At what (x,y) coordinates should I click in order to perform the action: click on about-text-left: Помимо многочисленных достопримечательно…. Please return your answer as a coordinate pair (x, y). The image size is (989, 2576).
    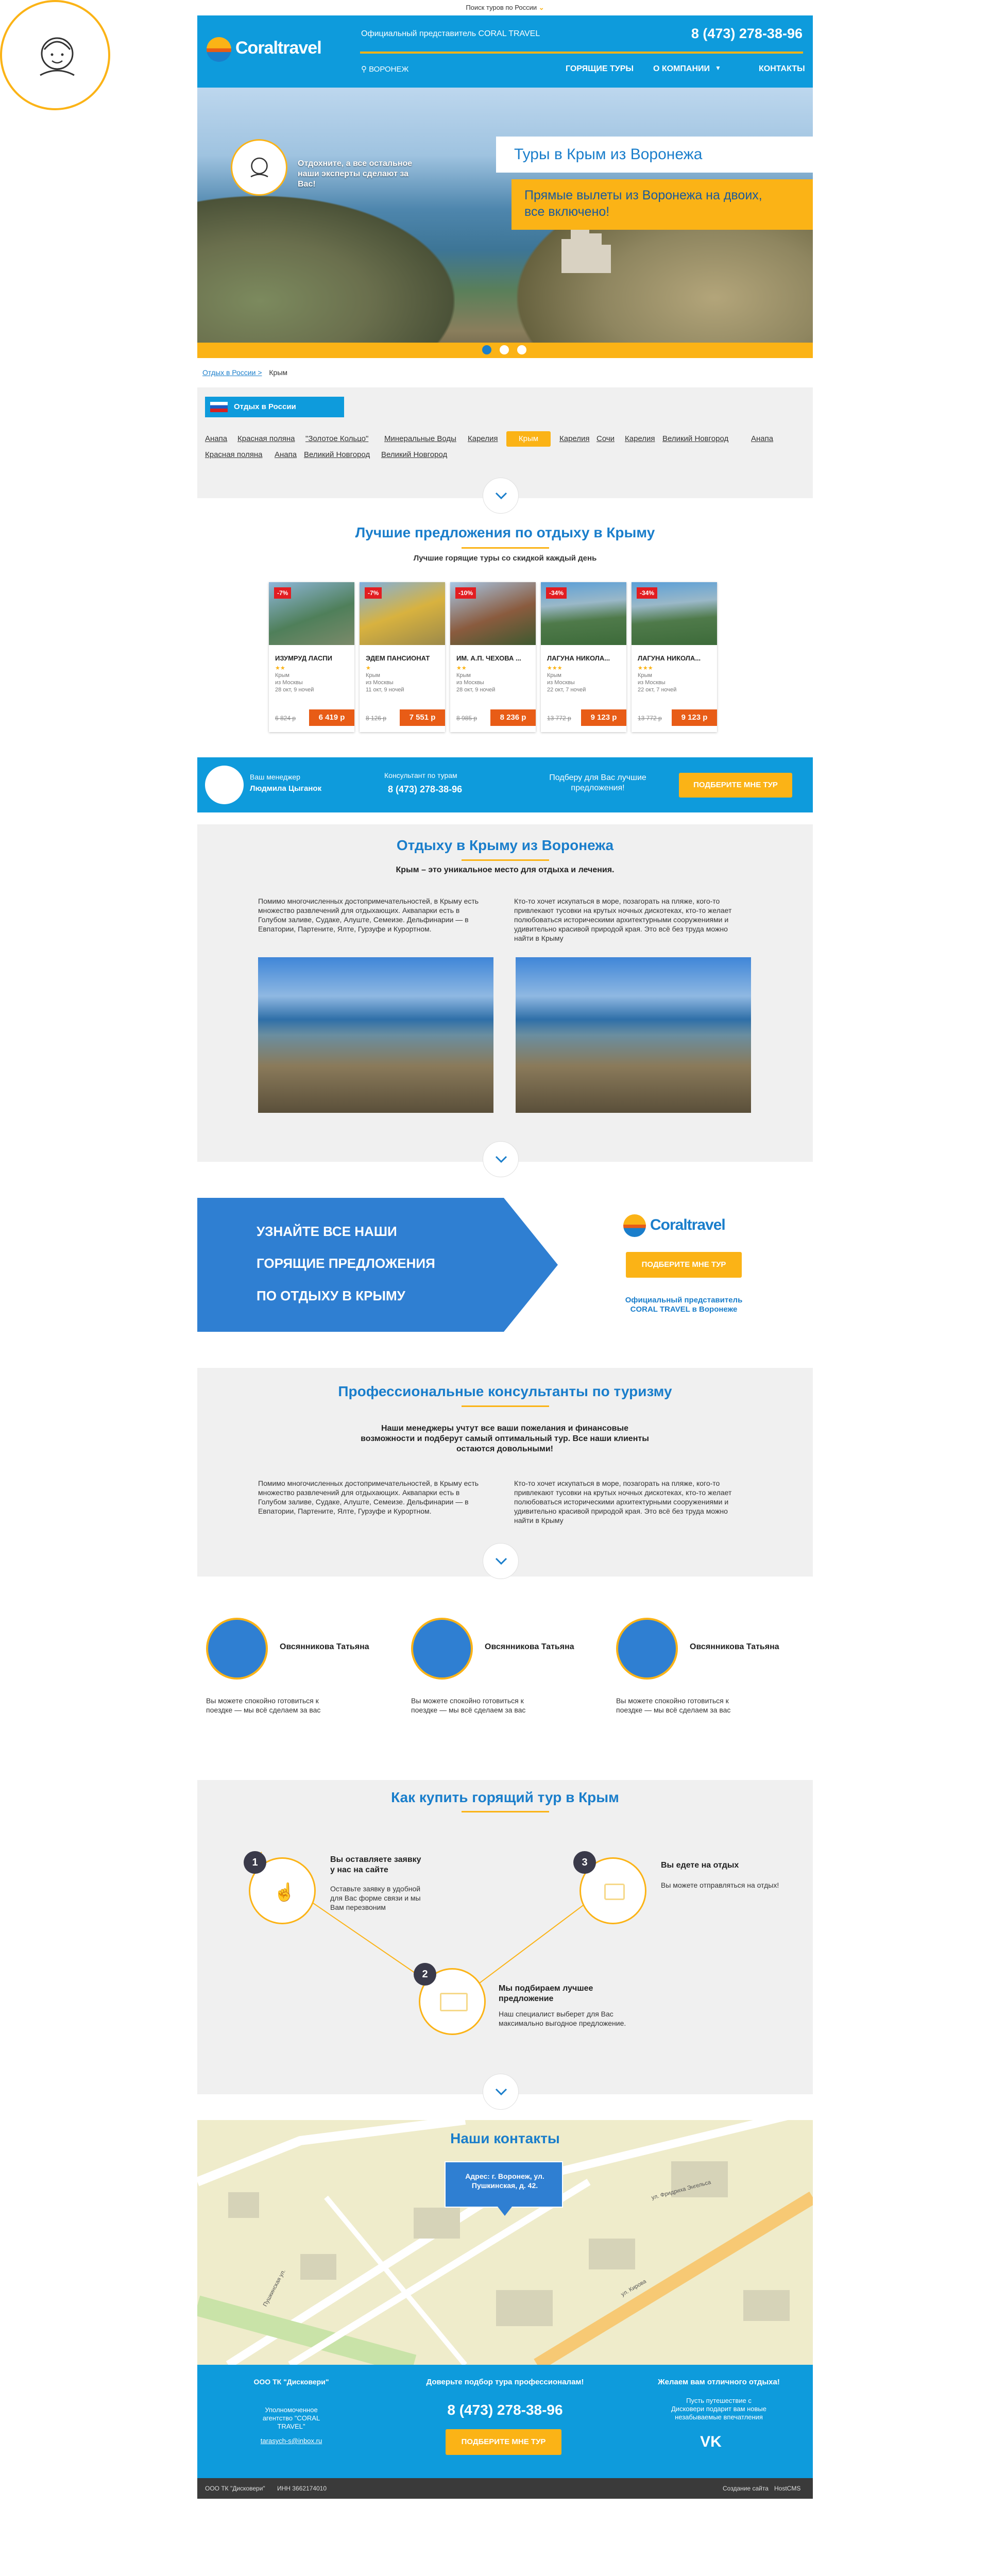
    Looking at the image, I should click on (368, 915).